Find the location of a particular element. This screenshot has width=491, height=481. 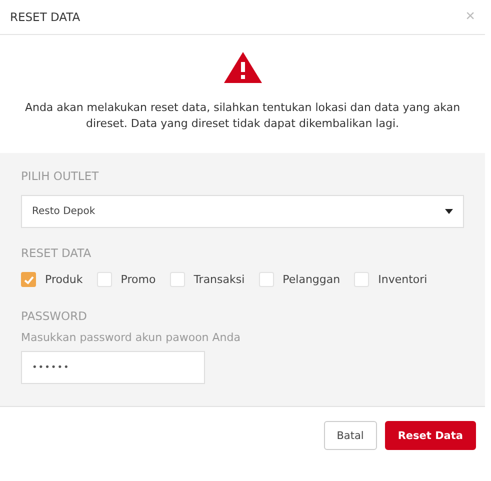

outlet-dropdown: Resto Depok is located at coordinates (242, 211).